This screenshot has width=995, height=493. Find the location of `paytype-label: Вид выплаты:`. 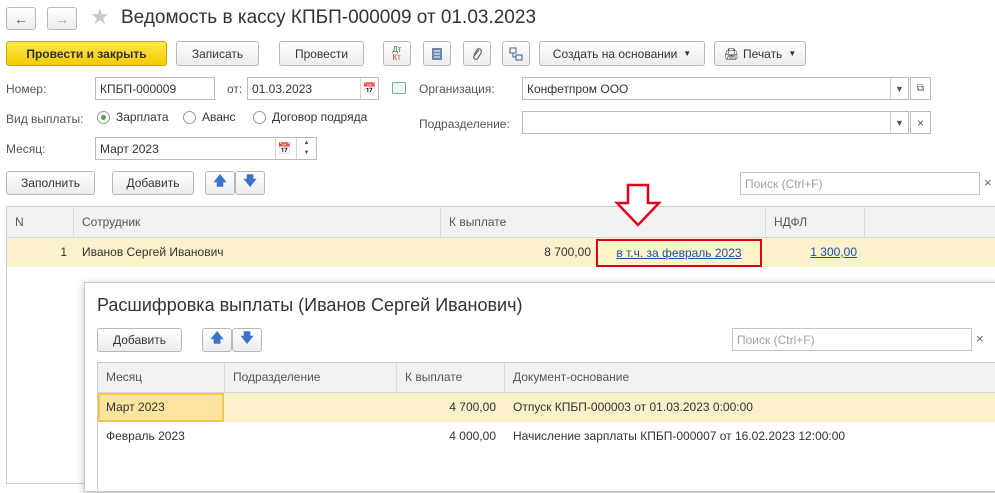

paytype-label: Вид выплаты: is located at coordinates (45, 119).